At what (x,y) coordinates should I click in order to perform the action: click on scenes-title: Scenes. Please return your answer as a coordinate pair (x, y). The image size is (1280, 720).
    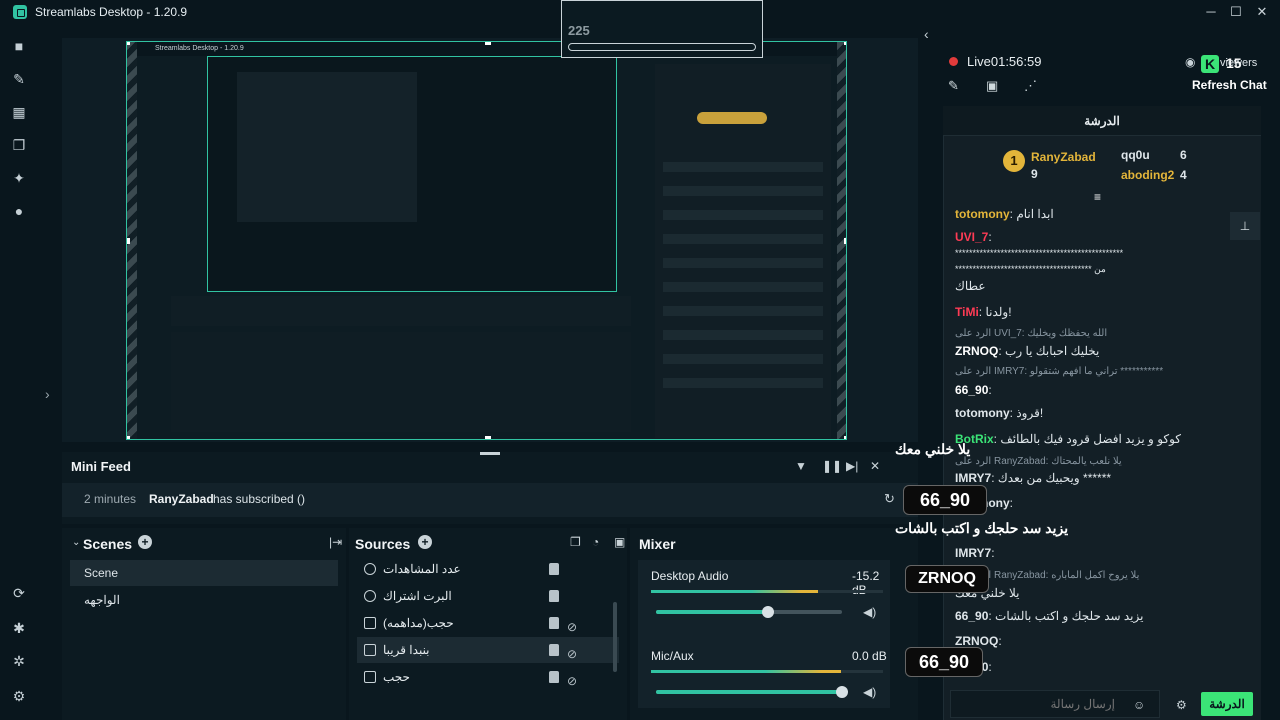
    Looking at the image, I should click on (108, 544).